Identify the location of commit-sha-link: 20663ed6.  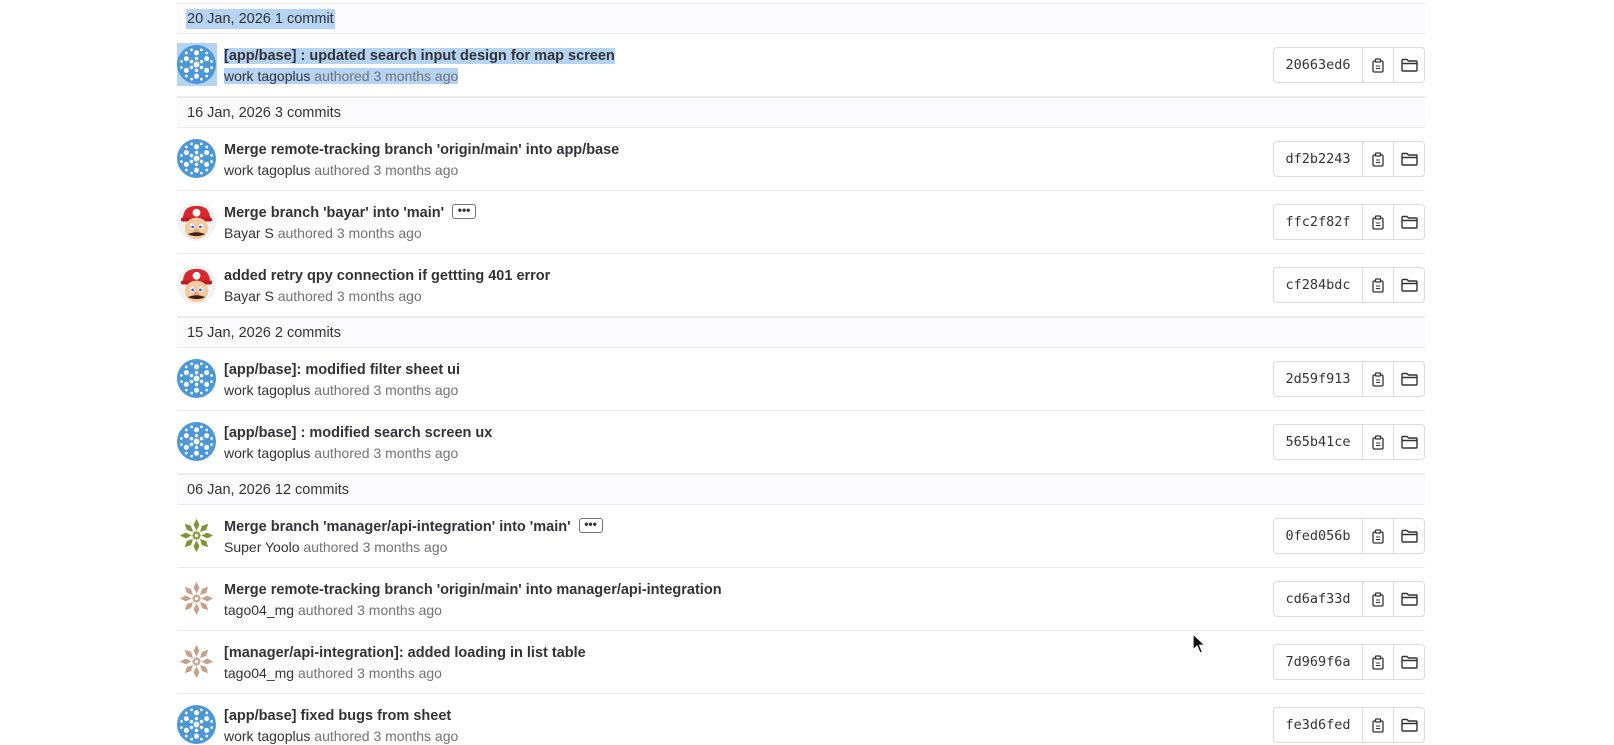
(1318, 65).